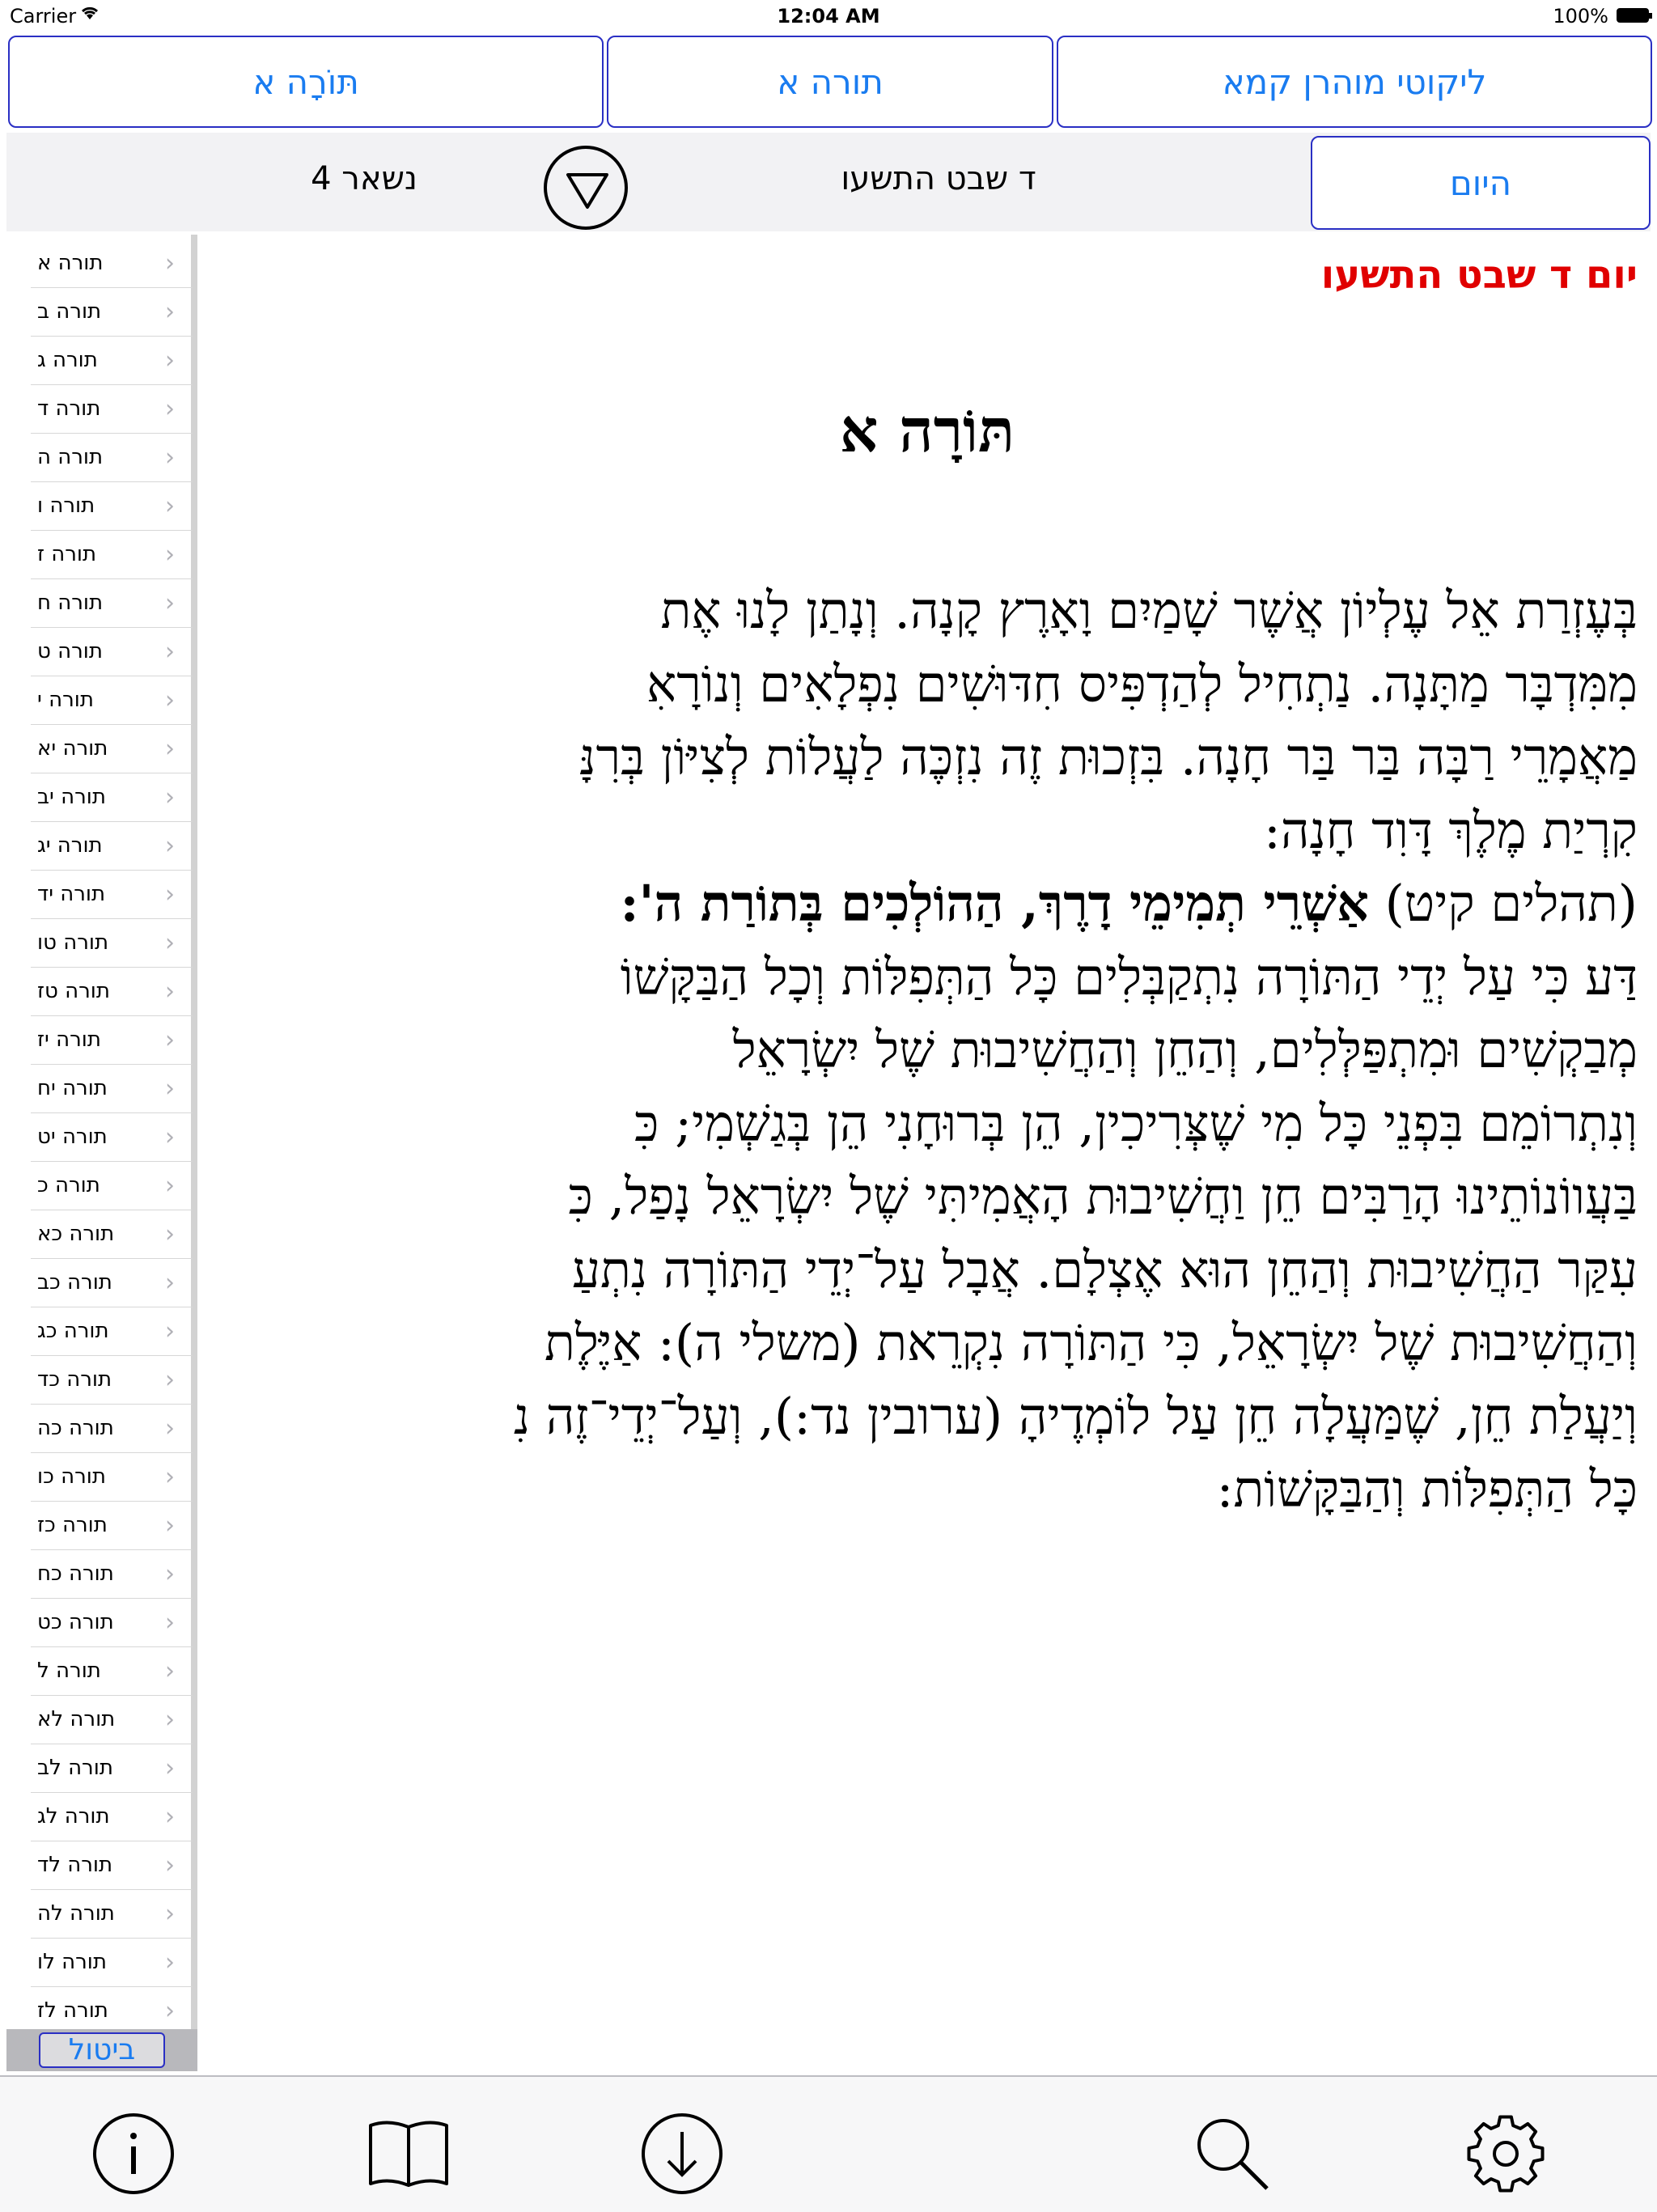 The image size is (1657, 2212). Describe the element at coordinates (112, 312) in the screenshot. I see `sidebar-item: תורה ב ›` at that location.